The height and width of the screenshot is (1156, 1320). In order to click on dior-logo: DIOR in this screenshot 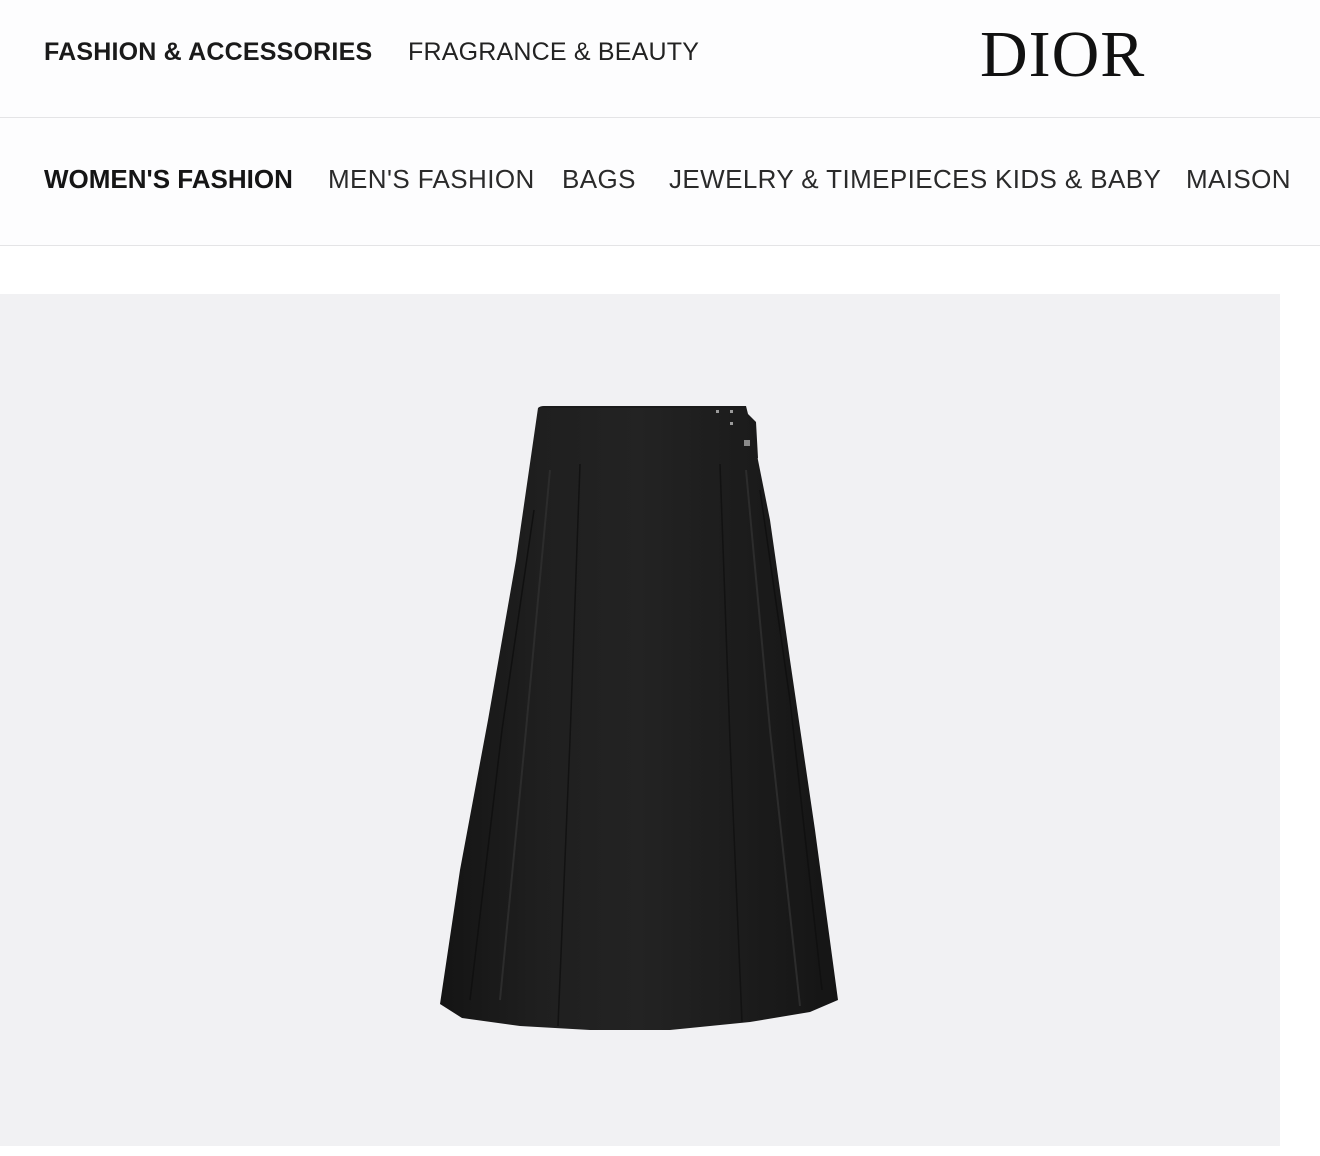, I will do `click(1062, 55)`.